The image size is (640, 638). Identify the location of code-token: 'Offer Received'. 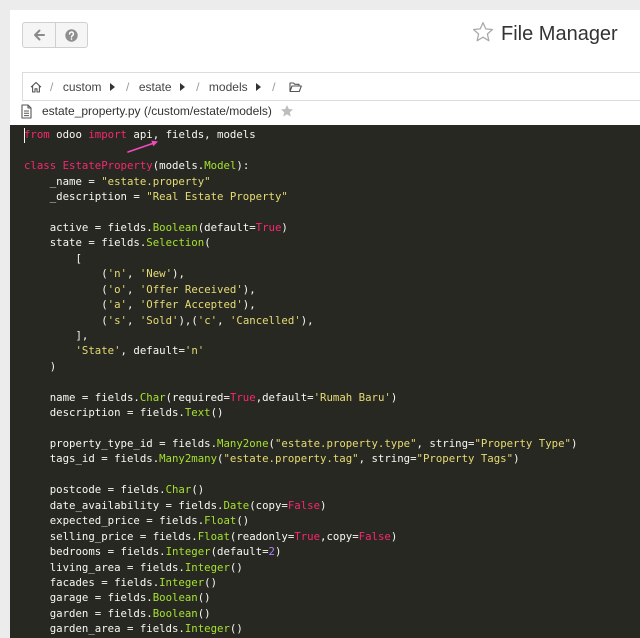
(191, 289).